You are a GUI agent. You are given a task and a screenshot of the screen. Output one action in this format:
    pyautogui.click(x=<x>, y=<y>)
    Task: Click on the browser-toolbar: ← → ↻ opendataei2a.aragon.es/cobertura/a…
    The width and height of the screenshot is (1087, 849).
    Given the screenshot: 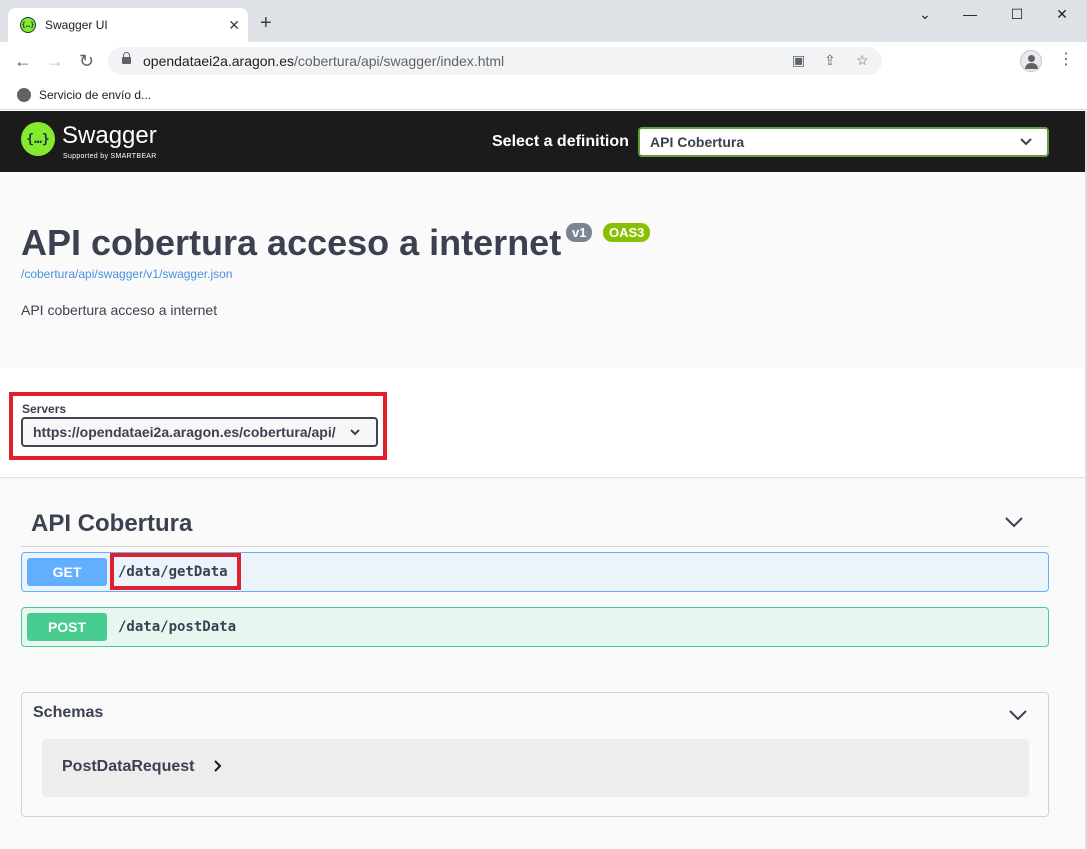 What is the action you would take?
    pyautogui.click(x=543, y=61)
    